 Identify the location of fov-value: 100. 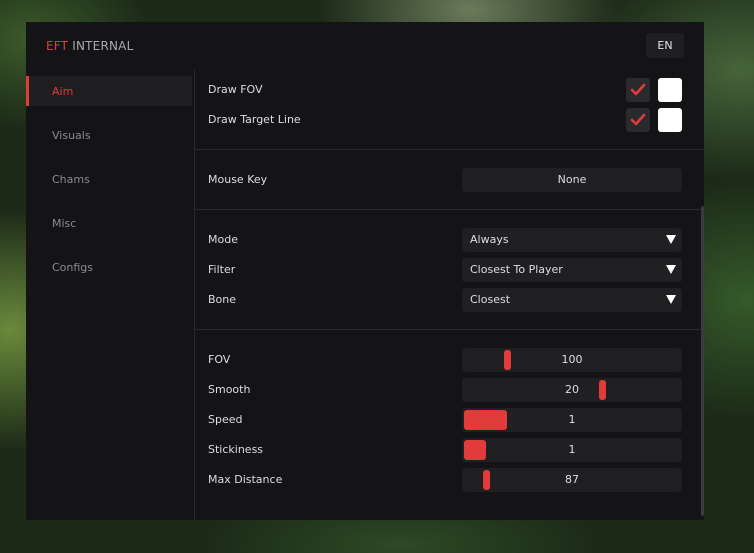
(572, 359).